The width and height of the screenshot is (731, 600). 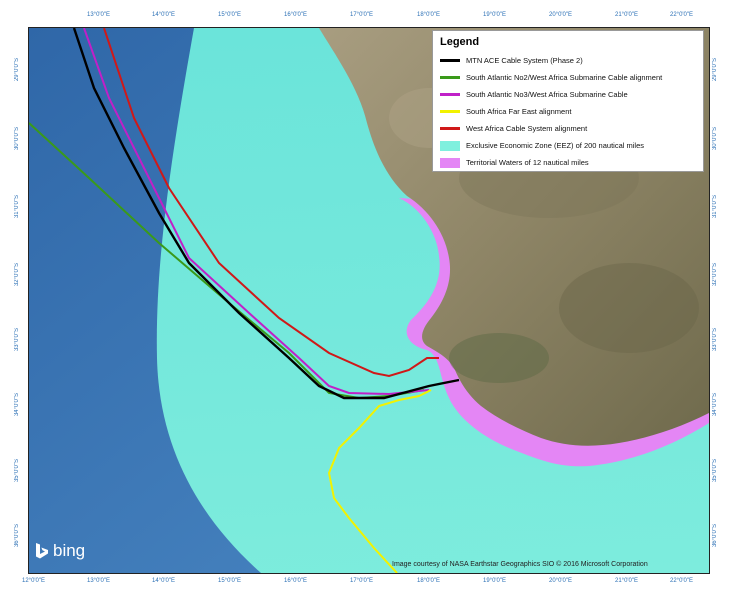 I want to click on legend-item: West Africa Cable System alignment, so click(x=568, y=128).